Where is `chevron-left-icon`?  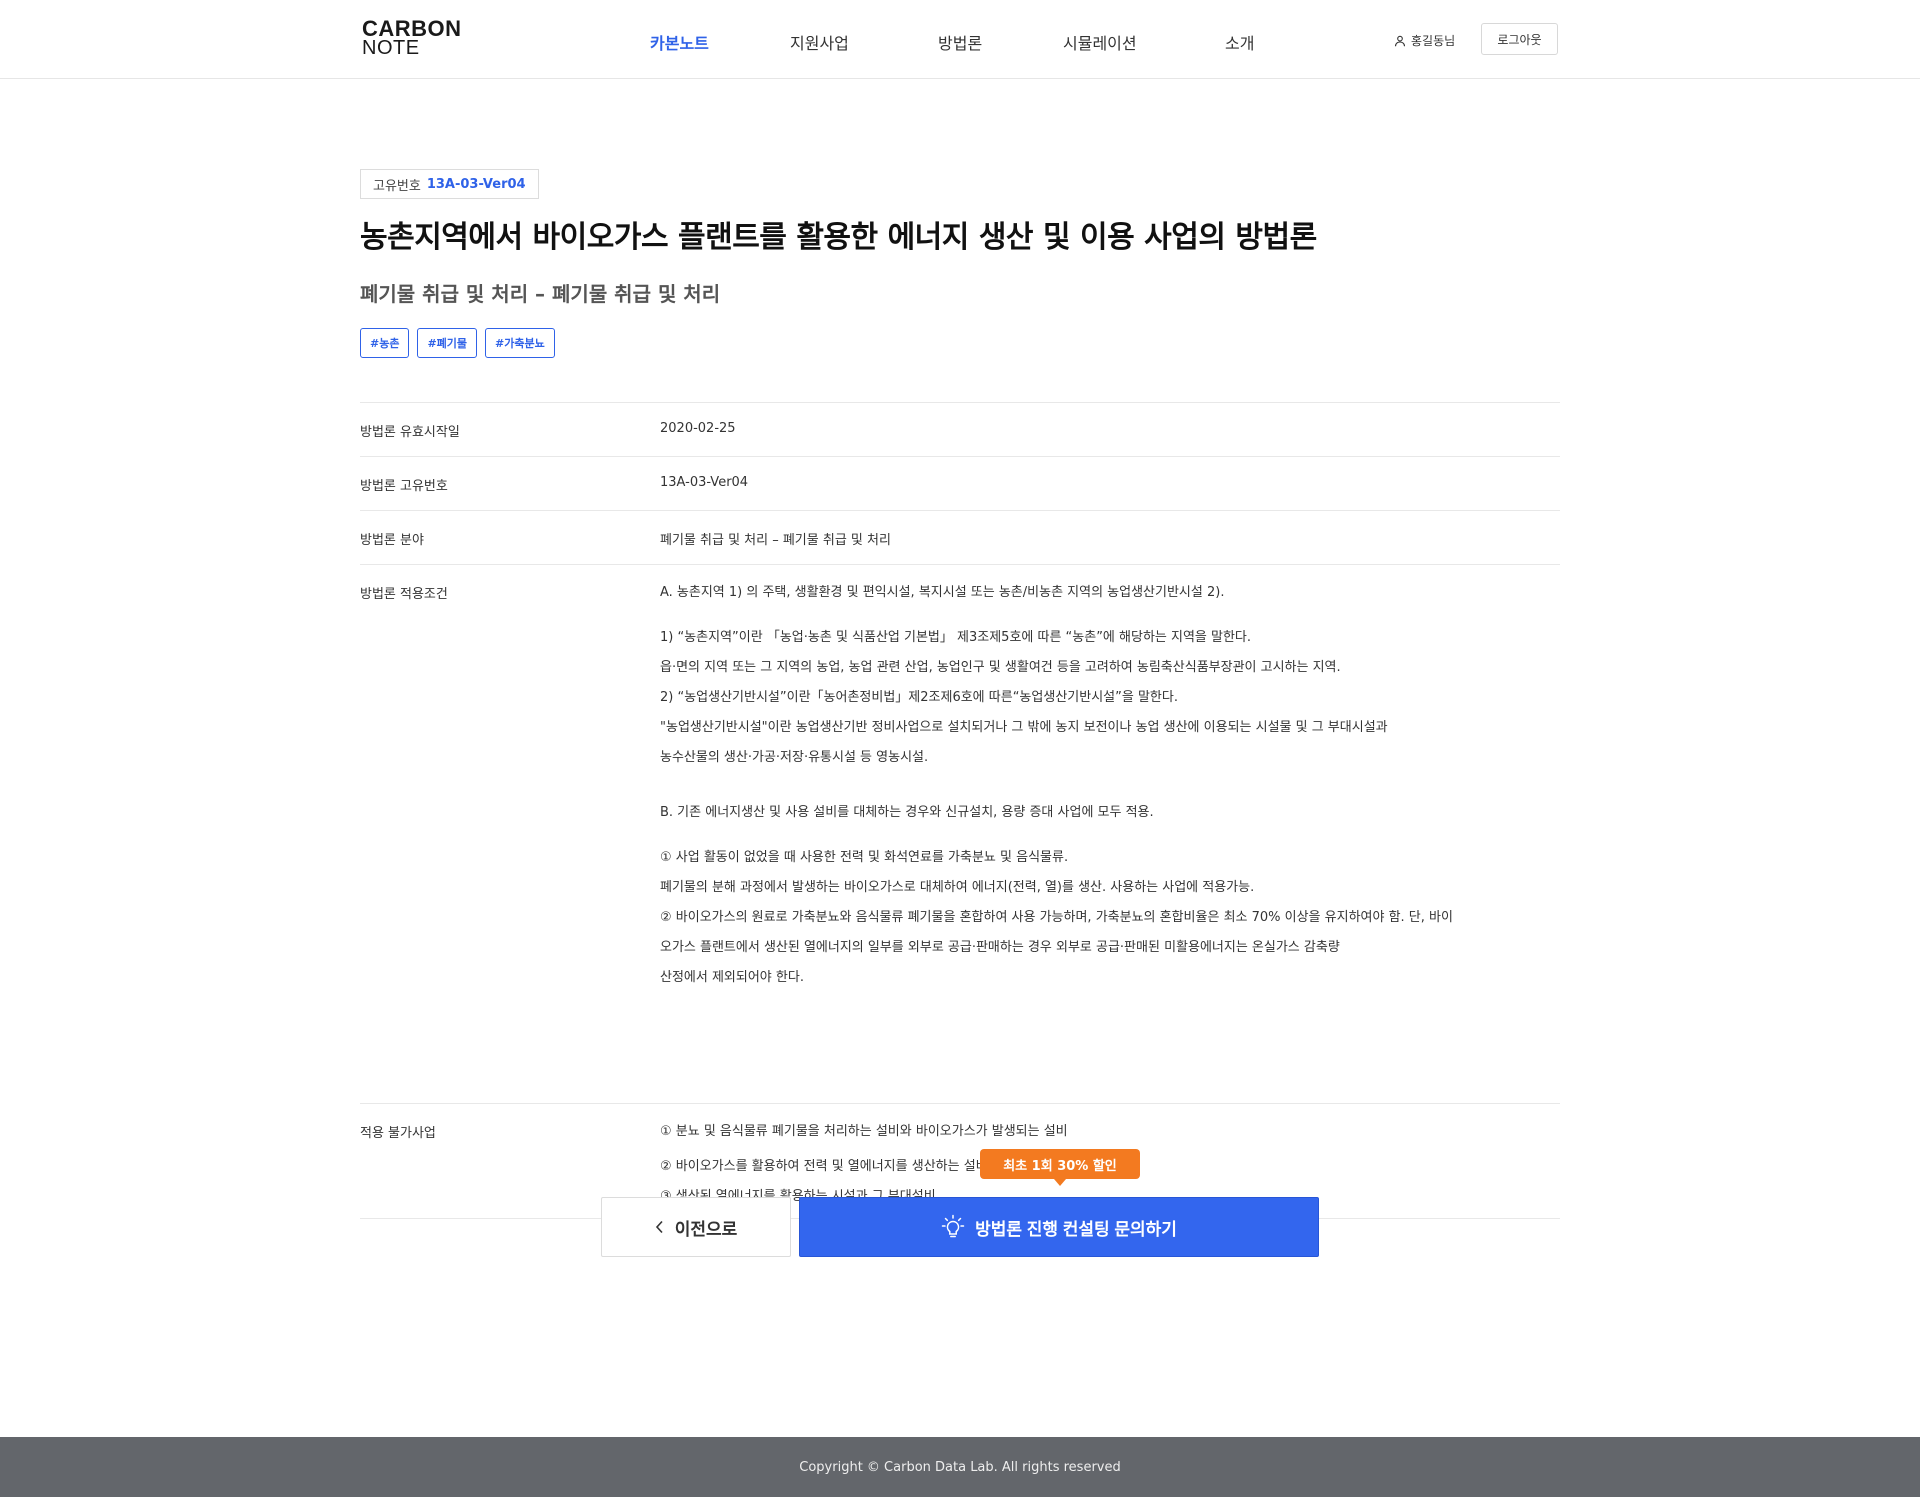
chevron-left-icon is located at coordinates (659, 1227).